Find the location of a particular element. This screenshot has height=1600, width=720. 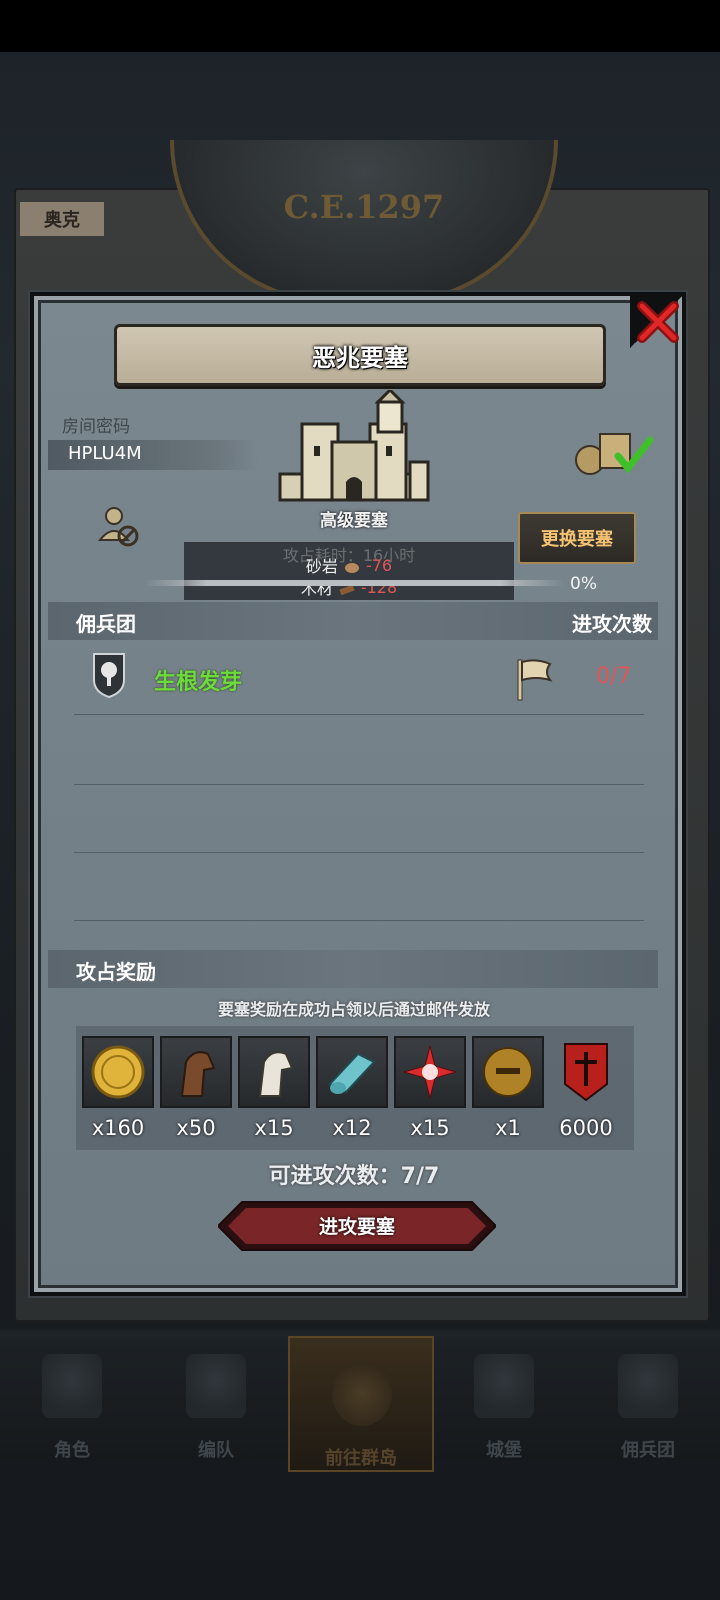

status-bar is located at coordinates (360, 26).